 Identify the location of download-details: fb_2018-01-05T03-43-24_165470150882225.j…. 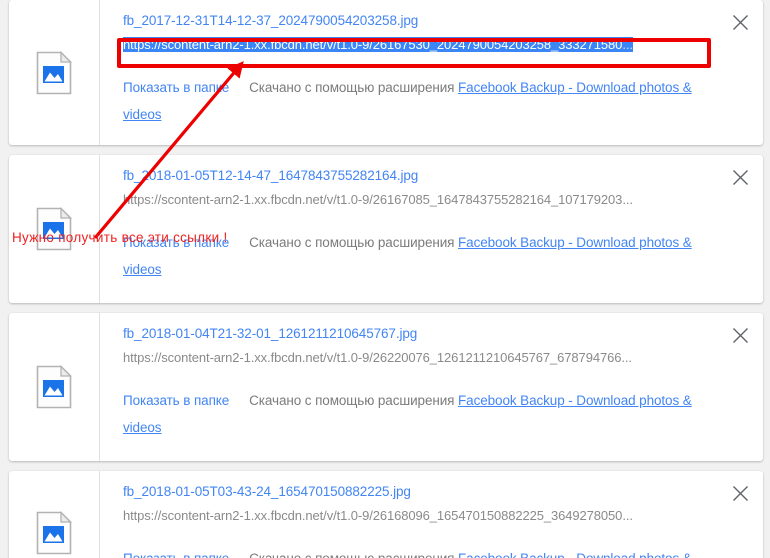
(431, 514).